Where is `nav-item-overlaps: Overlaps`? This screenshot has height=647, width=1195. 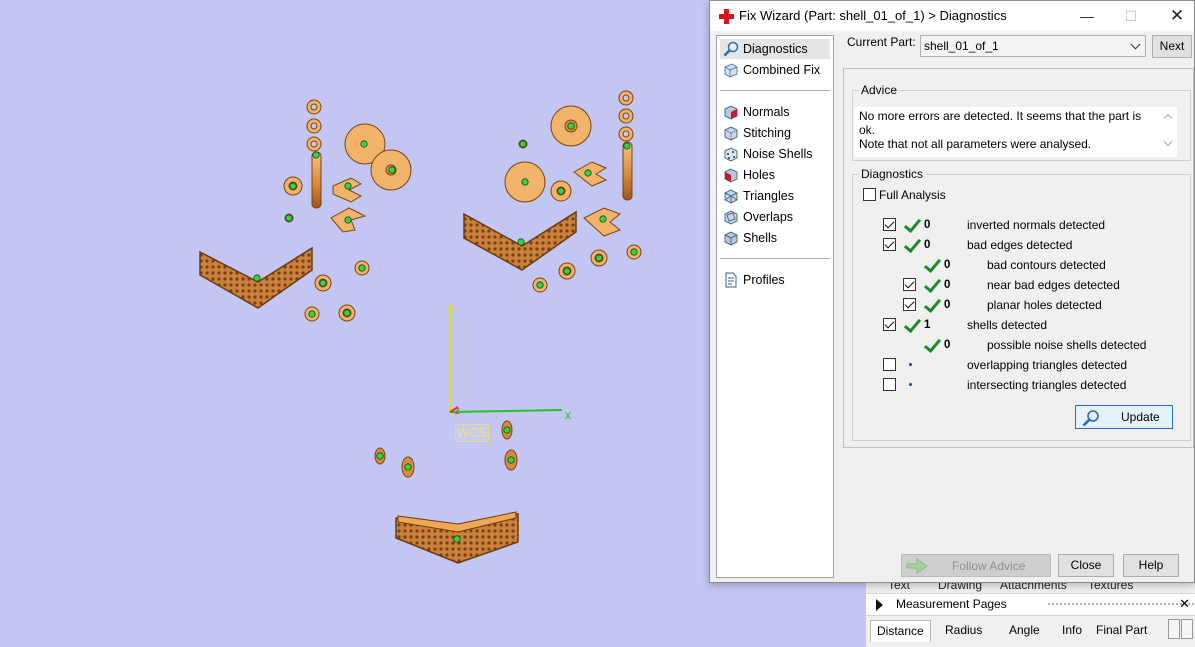 nav-item-overlaps: Overlaps is located at coordinates (775, 217).